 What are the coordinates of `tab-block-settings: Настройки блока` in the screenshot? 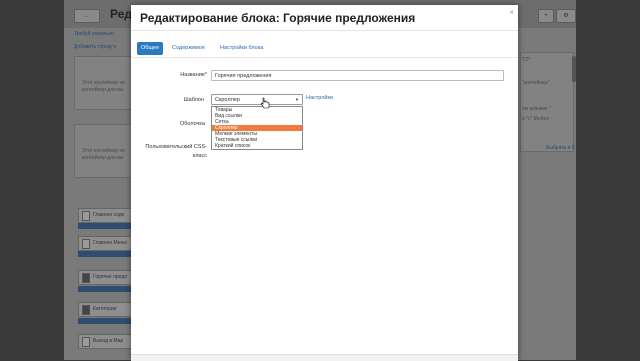 It's located at (241, 48).